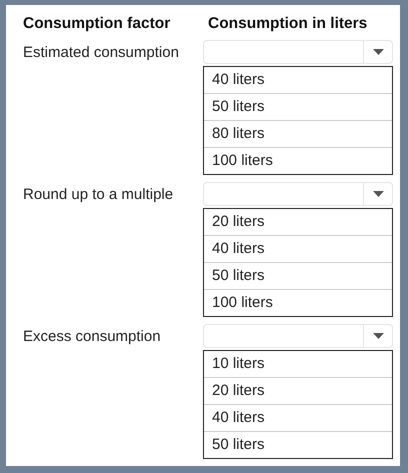 The width and height of the screenshot is (408, 473). Describe the element at coordinates (288, 24) in the screenshot. I see `column-header: Consumption in liters` at that location.